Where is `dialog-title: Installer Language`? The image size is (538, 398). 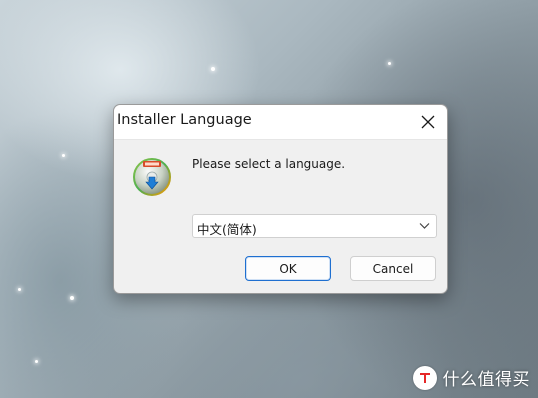 dialog-title: Installer Language is located at coordinates (184, 120).